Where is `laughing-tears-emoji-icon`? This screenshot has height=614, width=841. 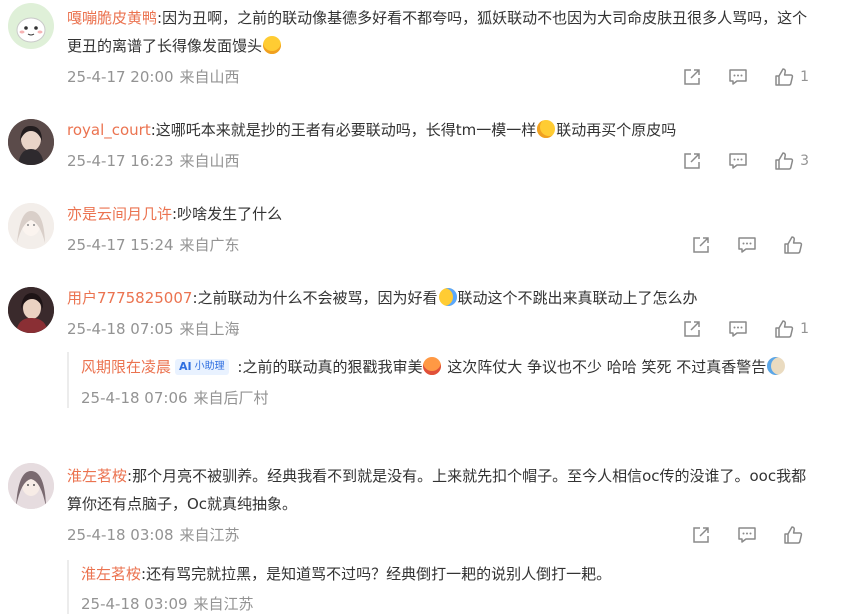
laughing-tears-emoji-icon is located at coordinates (272, 45).